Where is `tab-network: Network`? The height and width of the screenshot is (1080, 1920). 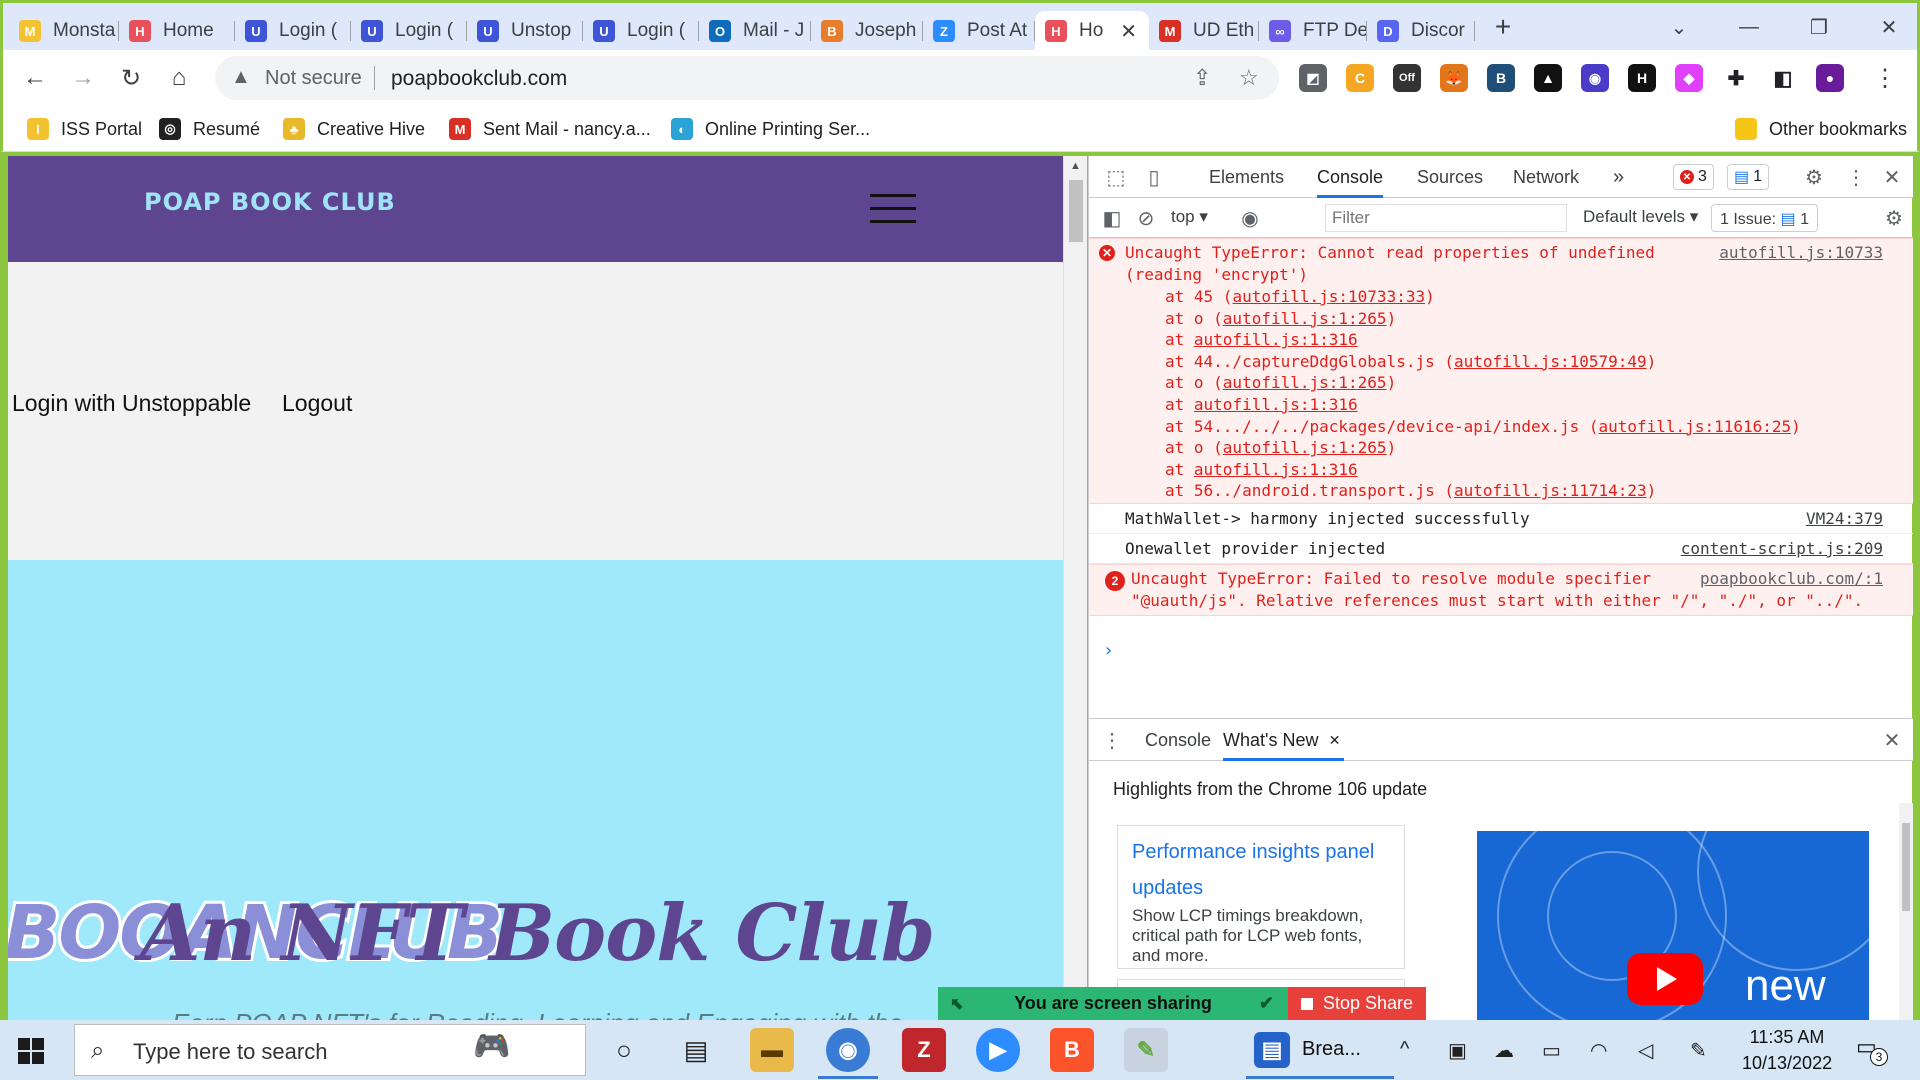 tab-network: Network is located at coordinates (1546, 177).